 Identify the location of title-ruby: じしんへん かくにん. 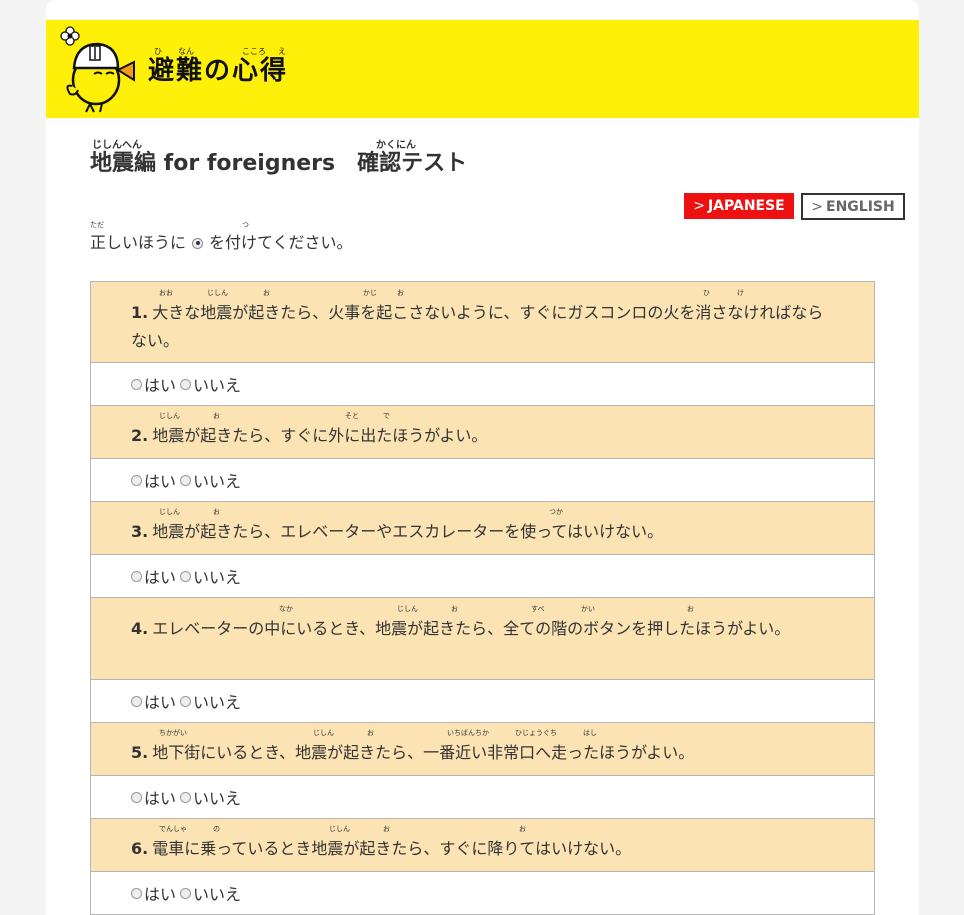
(300, 143).